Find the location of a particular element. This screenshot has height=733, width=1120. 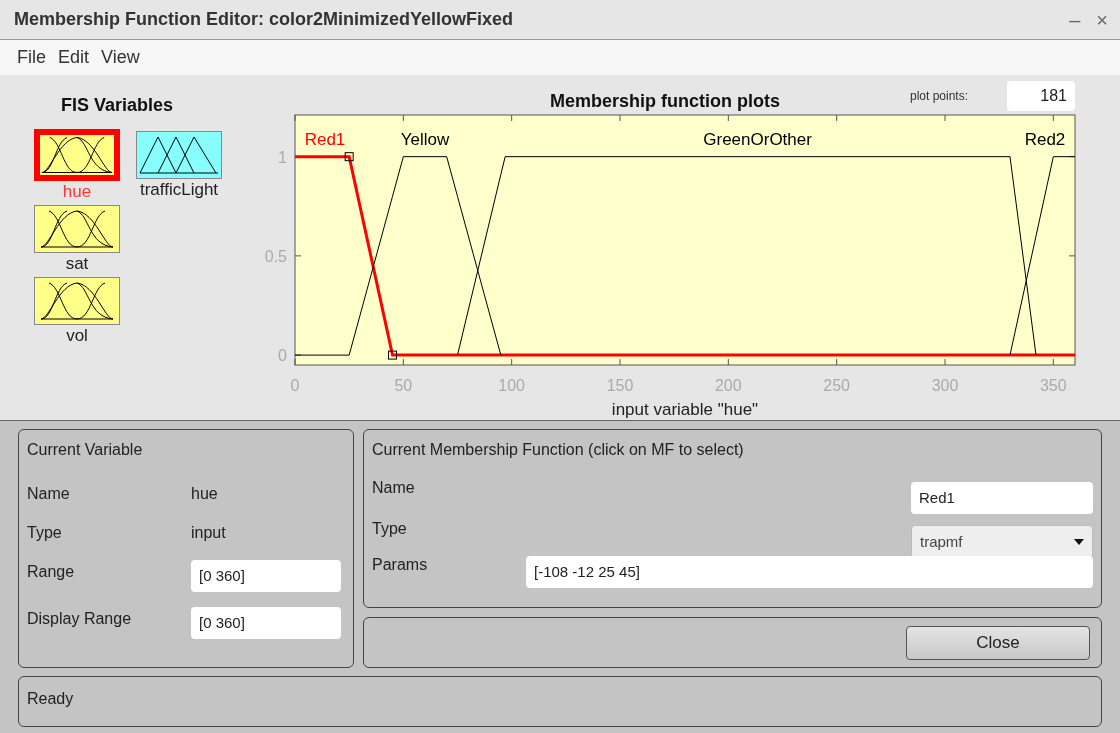

caret-icon is located at coordinates (1079, 542).